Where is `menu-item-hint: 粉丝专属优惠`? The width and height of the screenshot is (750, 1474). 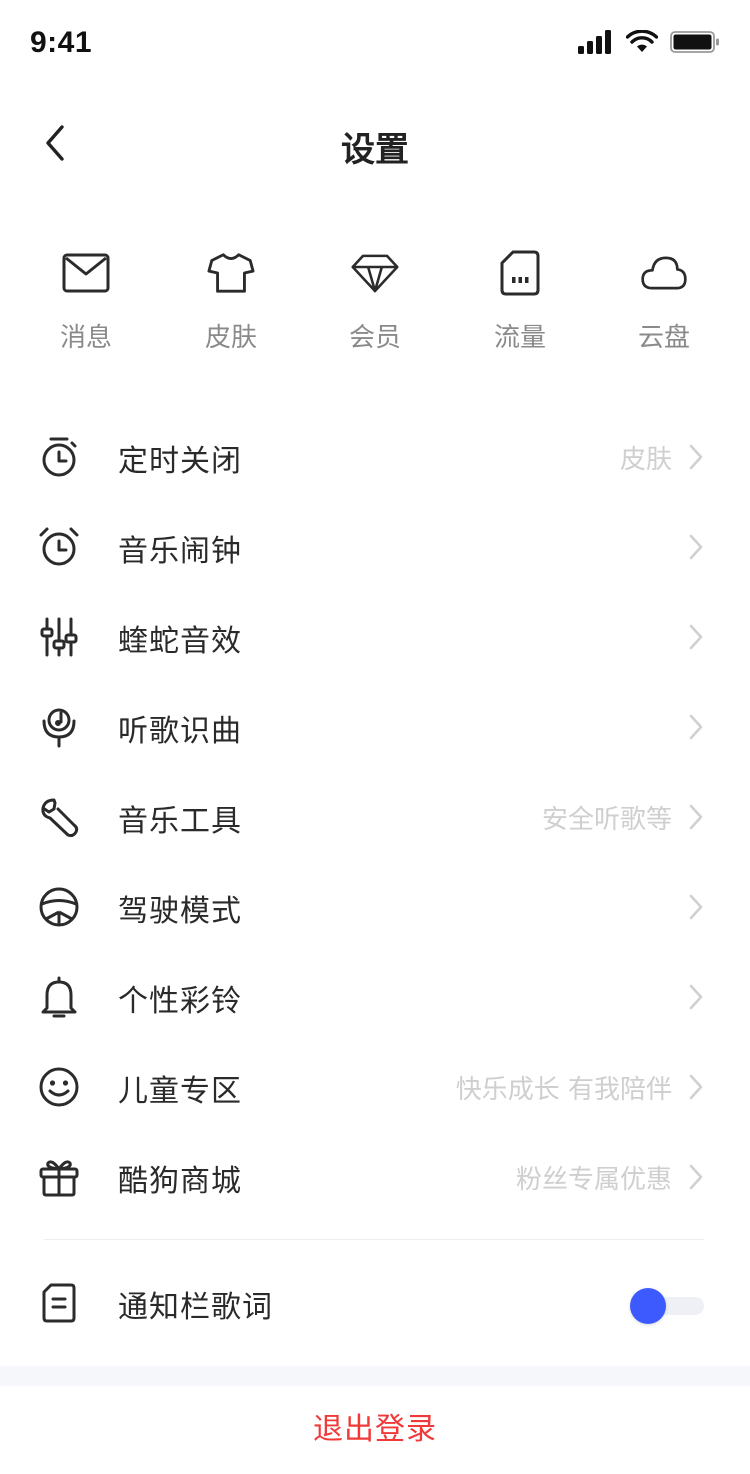
menu-item-hint: 粉丝专属优惠 is located at coordinates (593, 1180).